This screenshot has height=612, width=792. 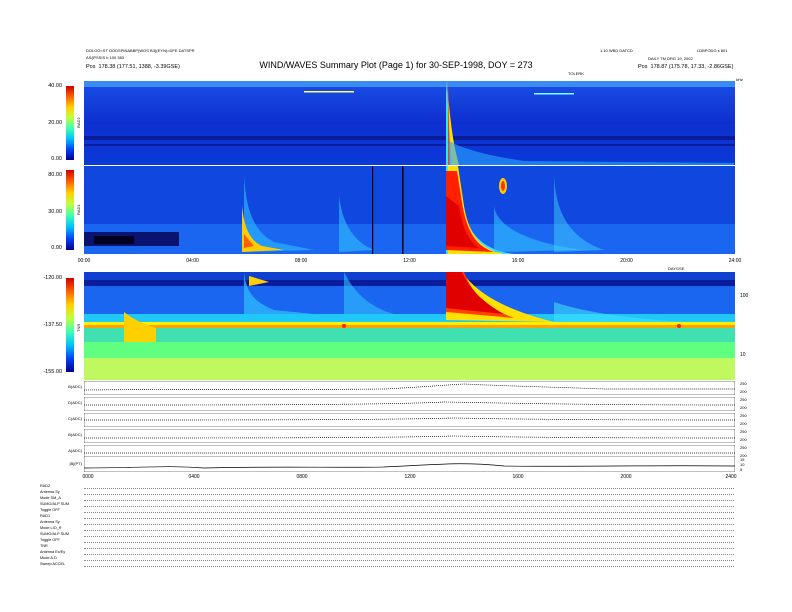 What do you see at coordinates (88, 477) in the screenshot?
I see `time-tick: 0000` at bounding box center [88, 477].